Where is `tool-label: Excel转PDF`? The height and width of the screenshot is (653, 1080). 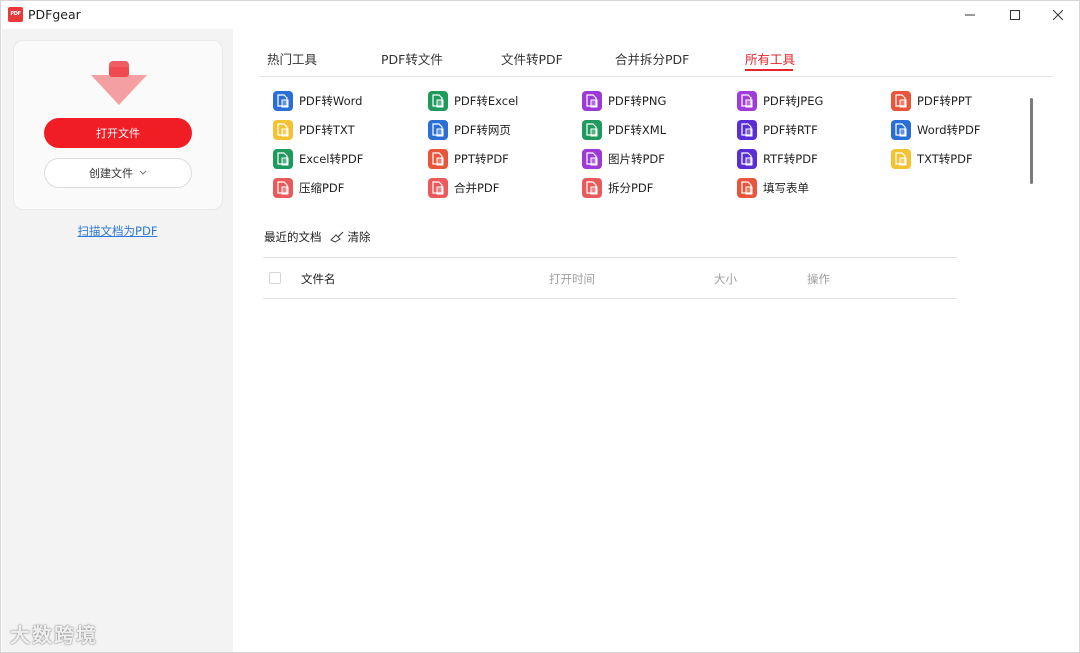
tool-label: Excel转PDF is located at coordinates (331, 159).